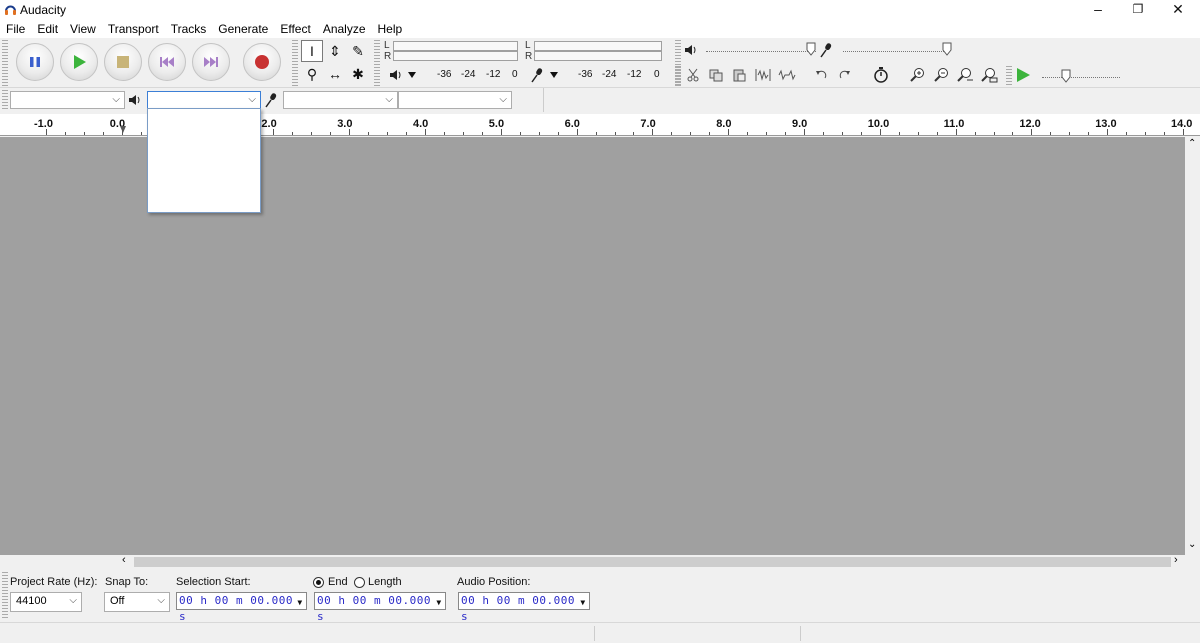  What do you see at coordinates (917, 75) in the screenshot?
I see `zoom-in-button` at bounding box center [917, 75].